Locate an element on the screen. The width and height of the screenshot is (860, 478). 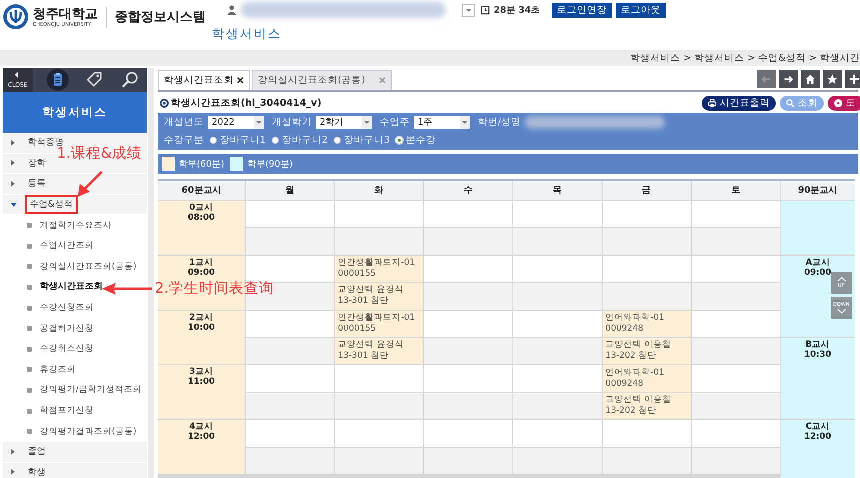
sidebar-item: 수강취소신청 is located at coordinates (67, 349).